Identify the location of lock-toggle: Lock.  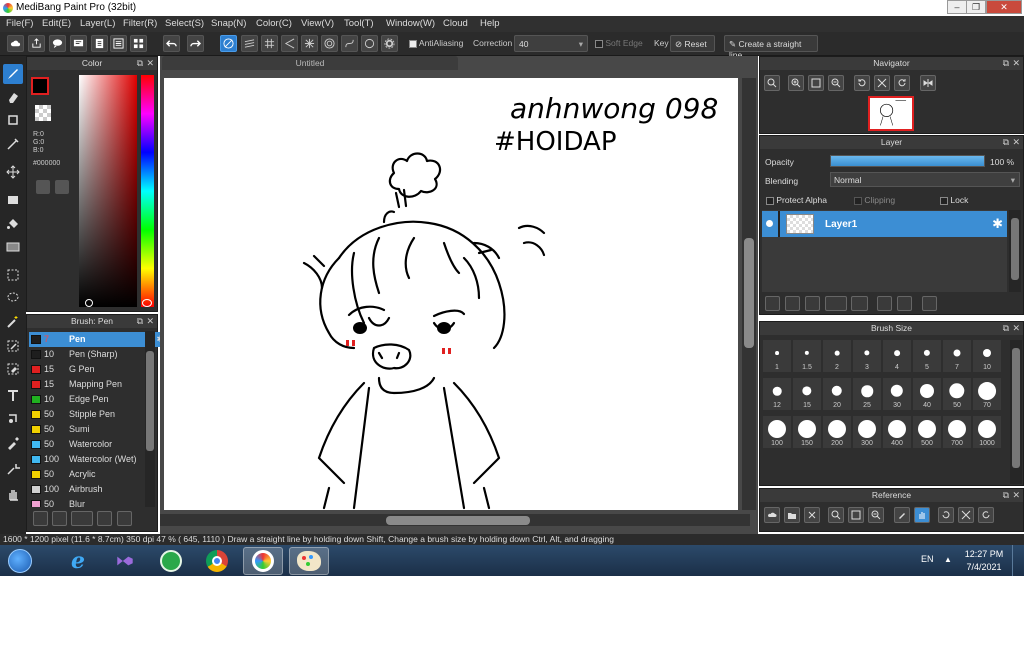
(954, 200).